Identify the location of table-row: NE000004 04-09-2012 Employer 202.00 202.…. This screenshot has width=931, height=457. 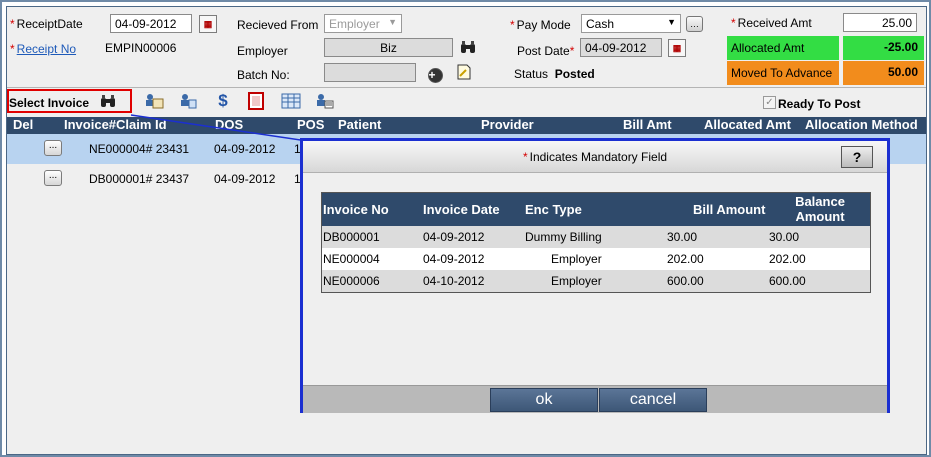
(596, 259).